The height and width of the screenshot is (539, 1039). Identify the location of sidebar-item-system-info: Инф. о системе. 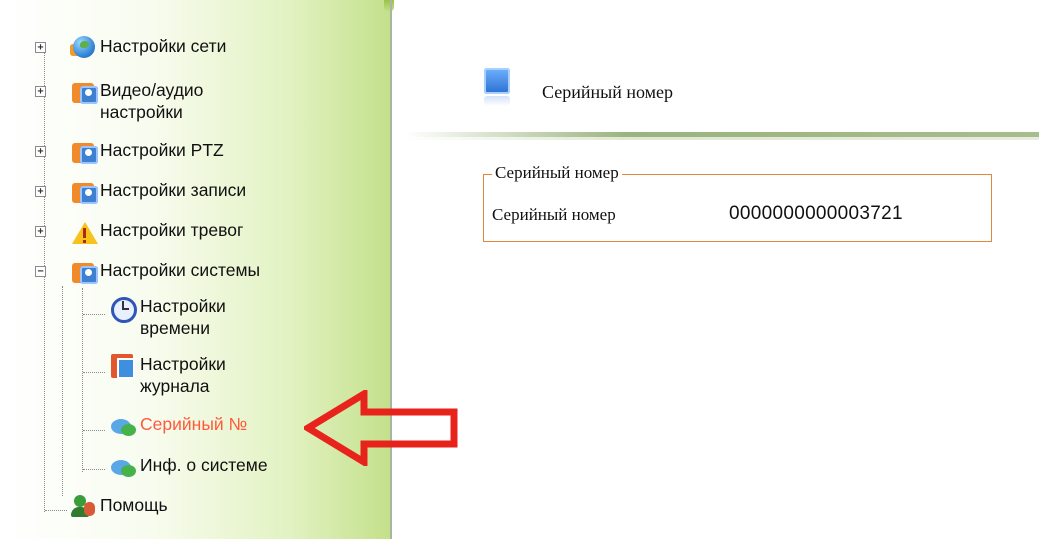
(188, 467).